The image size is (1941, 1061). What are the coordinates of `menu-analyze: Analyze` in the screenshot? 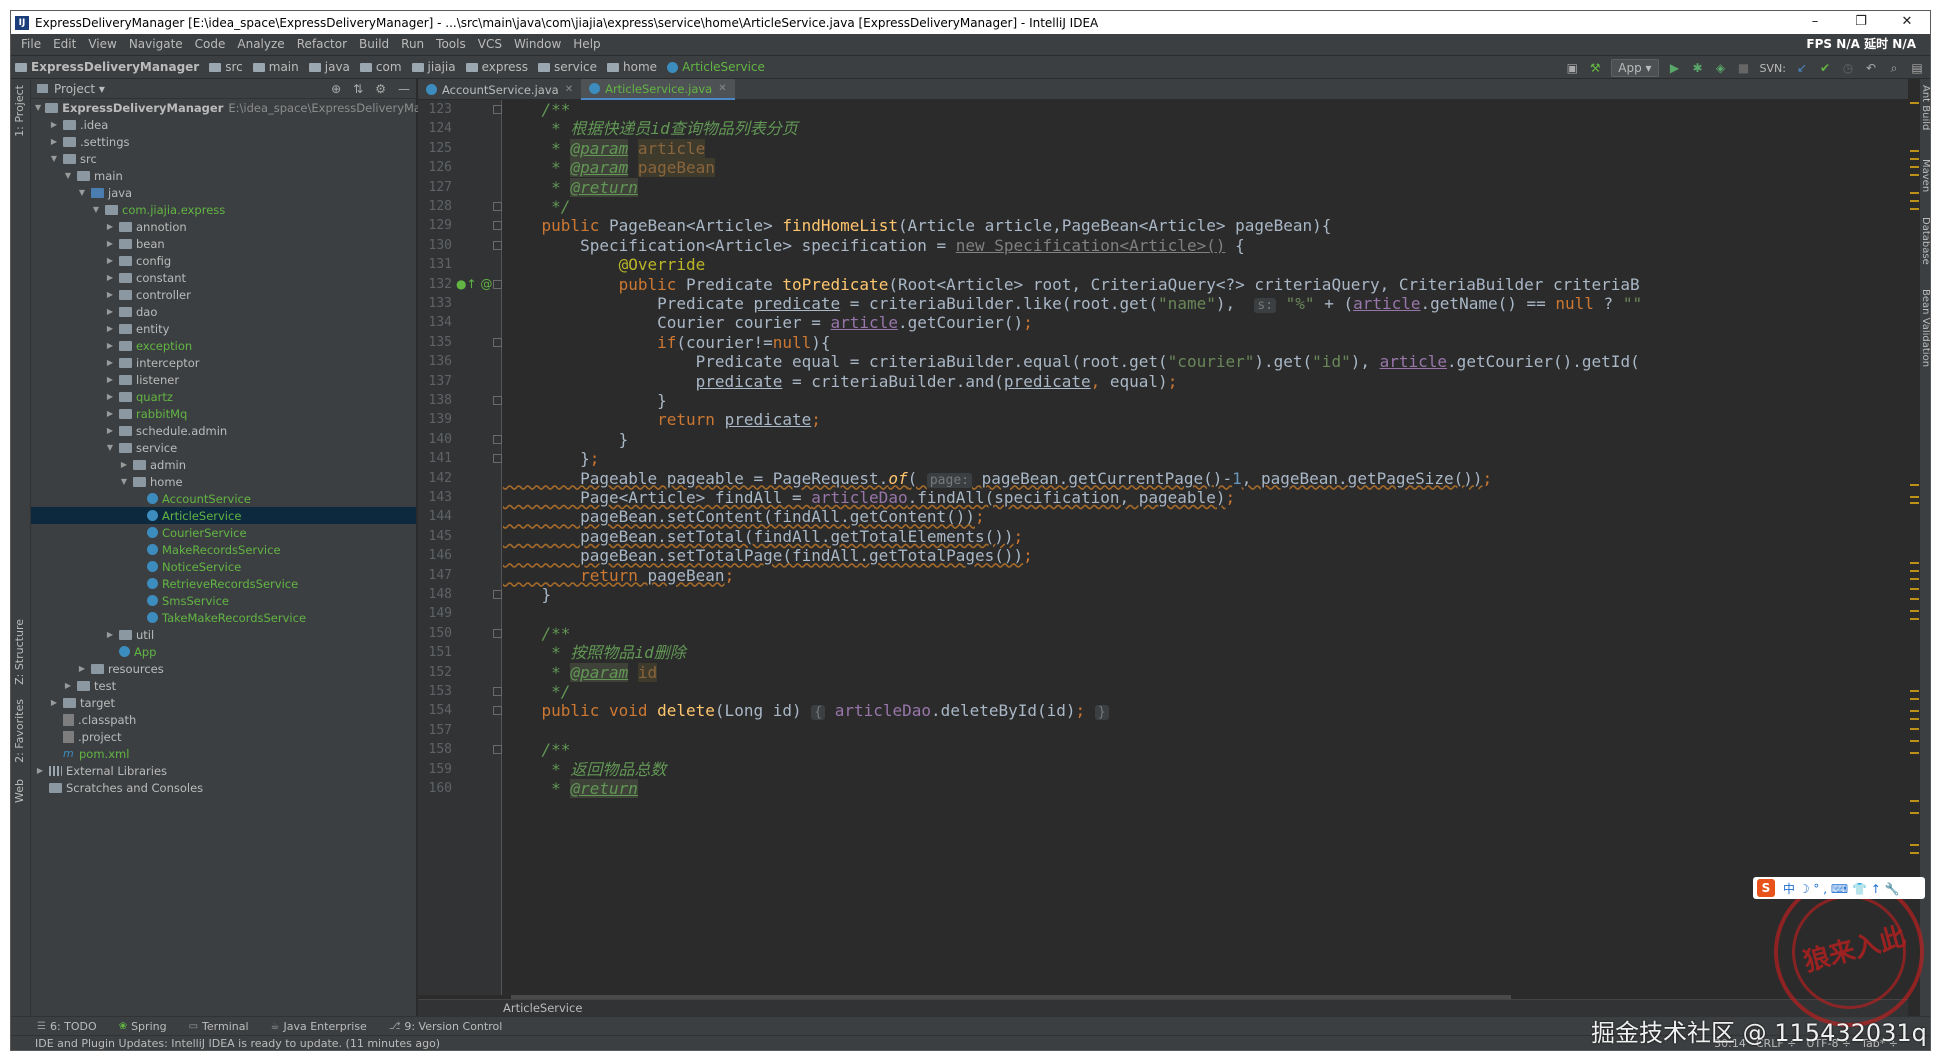 It's located at (260, 44).